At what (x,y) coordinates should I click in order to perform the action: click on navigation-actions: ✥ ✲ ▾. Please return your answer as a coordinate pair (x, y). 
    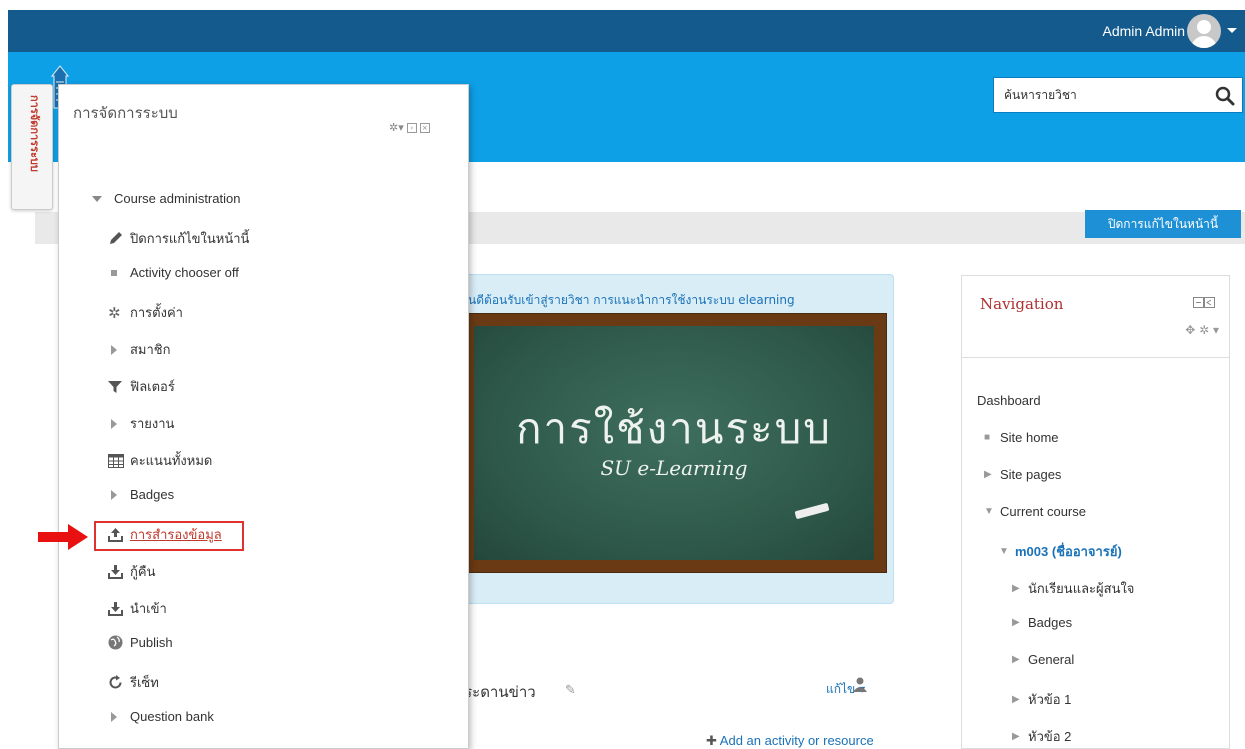
    Looking at the image, I should click on (1202, 330).